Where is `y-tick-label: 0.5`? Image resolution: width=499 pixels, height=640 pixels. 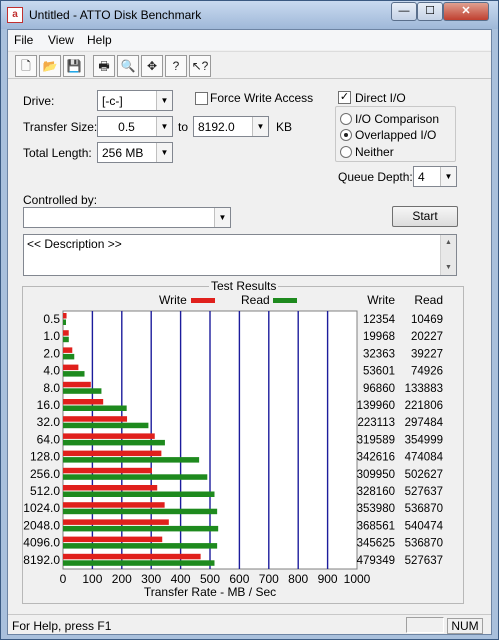 y-tick-label: 0.5 is located at coordinates (51, 319).